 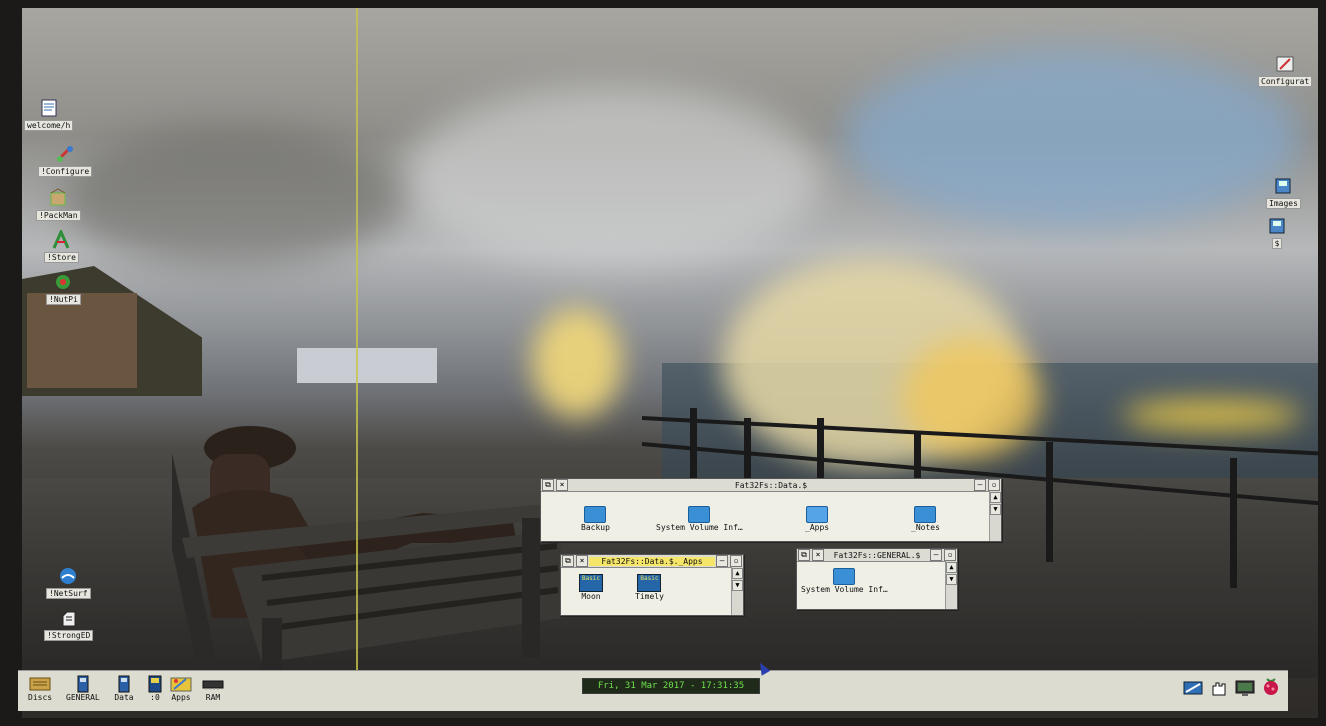 I want to click on iconbar-label: Data, so click(x=124, y=697).